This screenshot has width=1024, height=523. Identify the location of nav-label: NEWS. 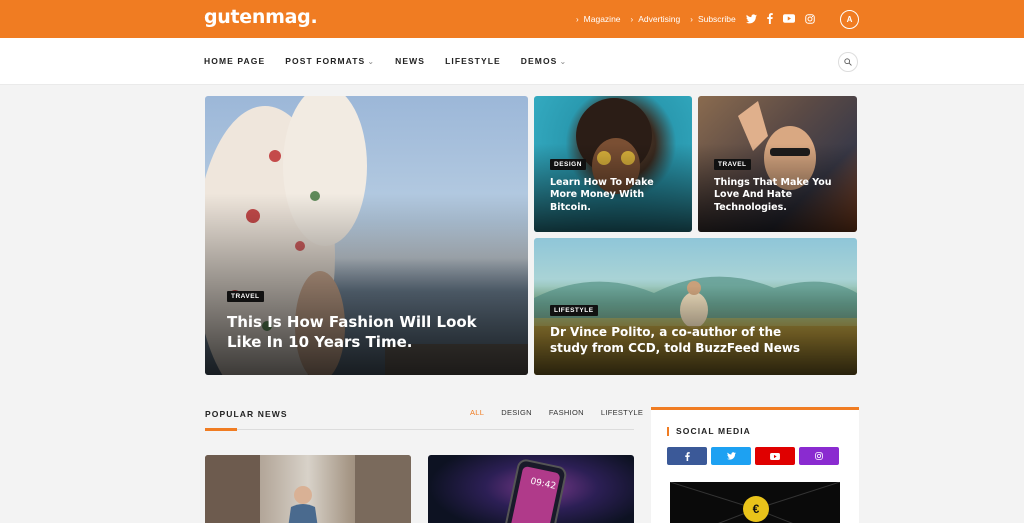
(410, 61).